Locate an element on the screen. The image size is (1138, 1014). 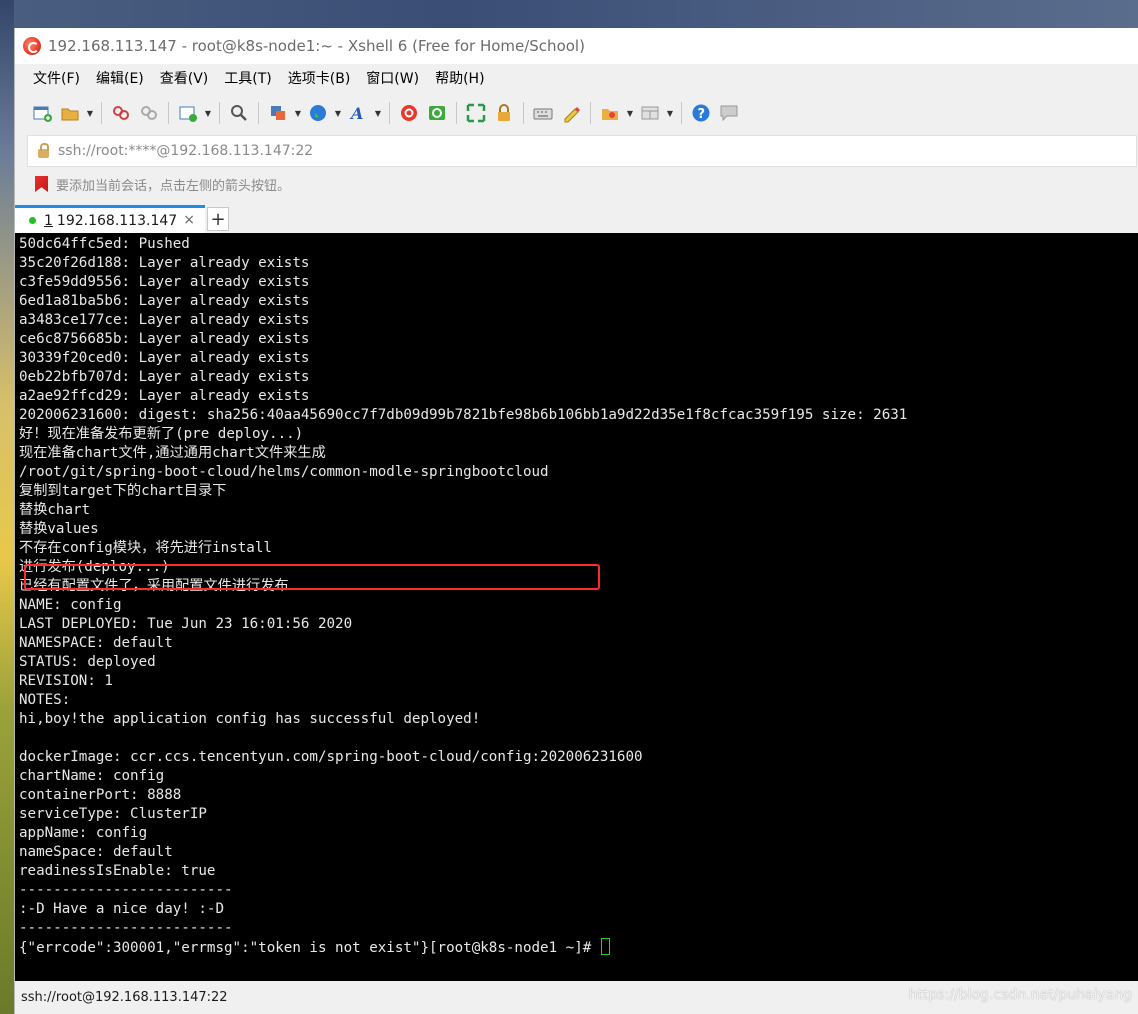
compose-dropdown-icon: ▼ is located at coordinates (630, 113).